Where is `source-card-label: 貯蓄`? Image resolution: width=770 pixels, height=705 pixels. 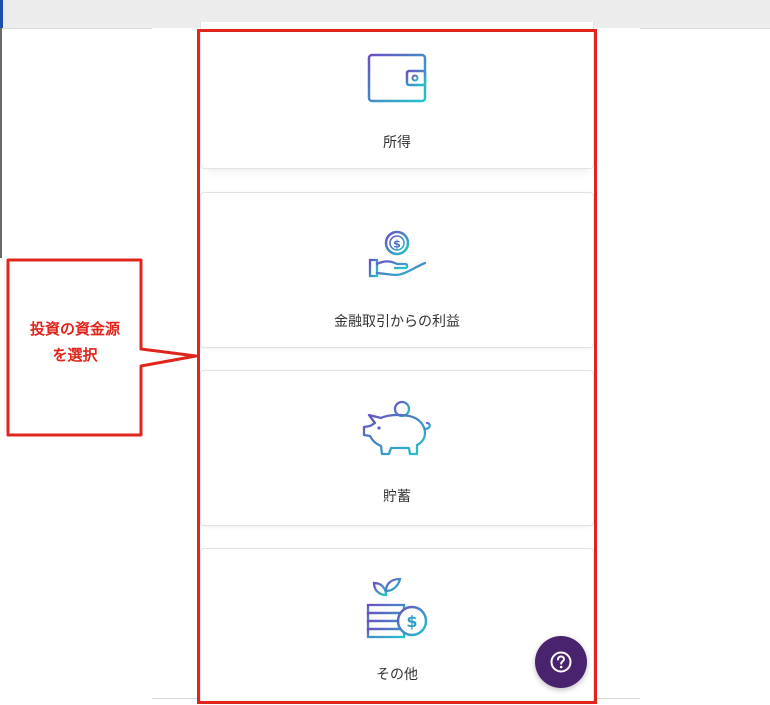
source-card-label: 貯蓄 is located at coordinates (397, 497).